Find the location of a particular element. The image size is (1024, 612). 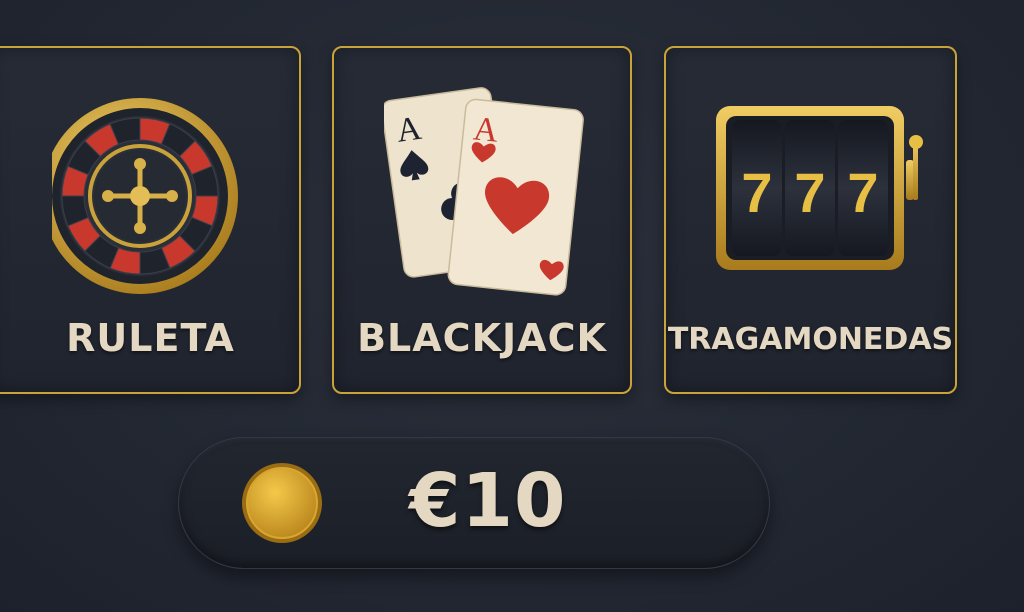

game-label-blackjack: BLACKJACK is located at coordinates (482, 338).